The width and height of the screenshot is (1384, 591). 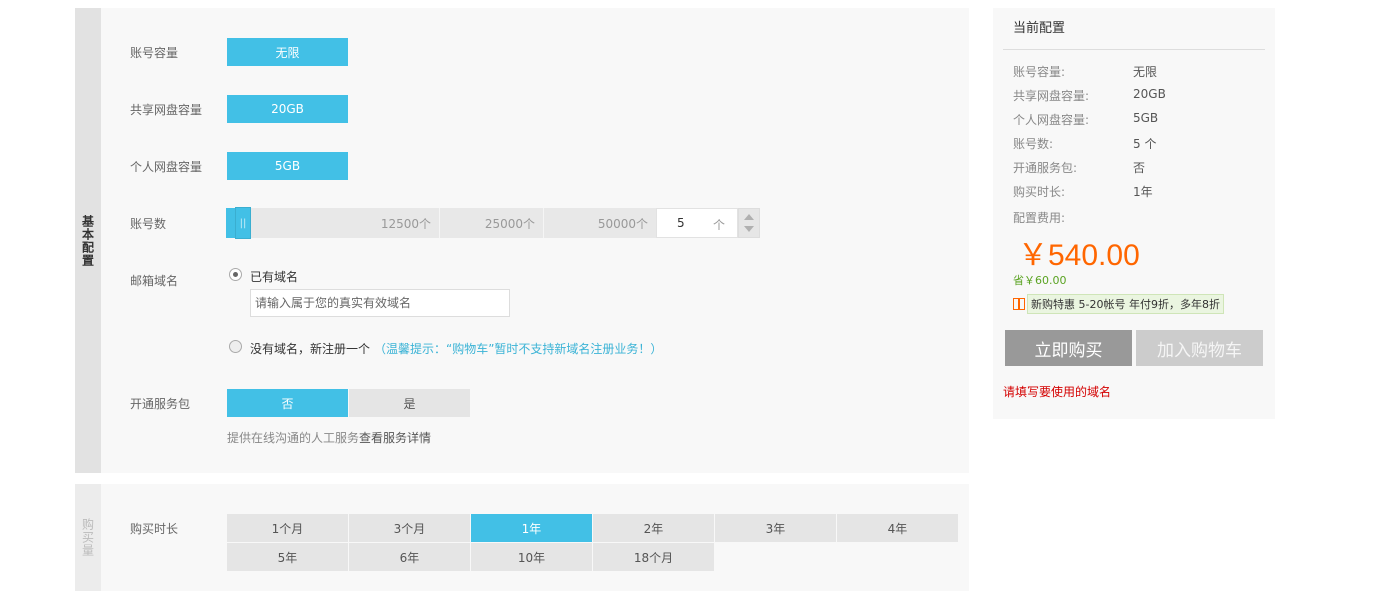 I want to click on summary-value: 20GB, so click(x=1149, y=94).